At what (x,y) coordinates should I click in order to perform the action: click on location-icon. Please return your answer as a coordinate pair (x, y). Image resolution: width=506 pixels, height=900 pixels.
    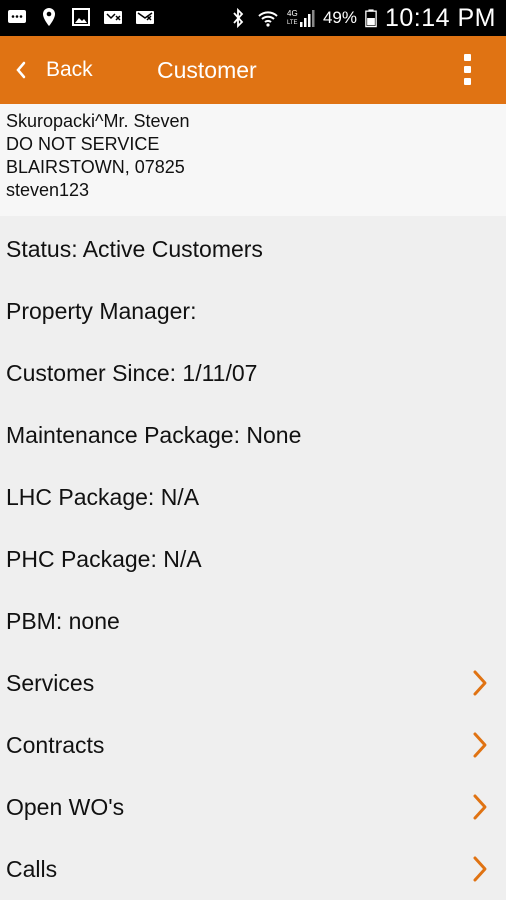
    Looking at the image, I should click on (49, 17).